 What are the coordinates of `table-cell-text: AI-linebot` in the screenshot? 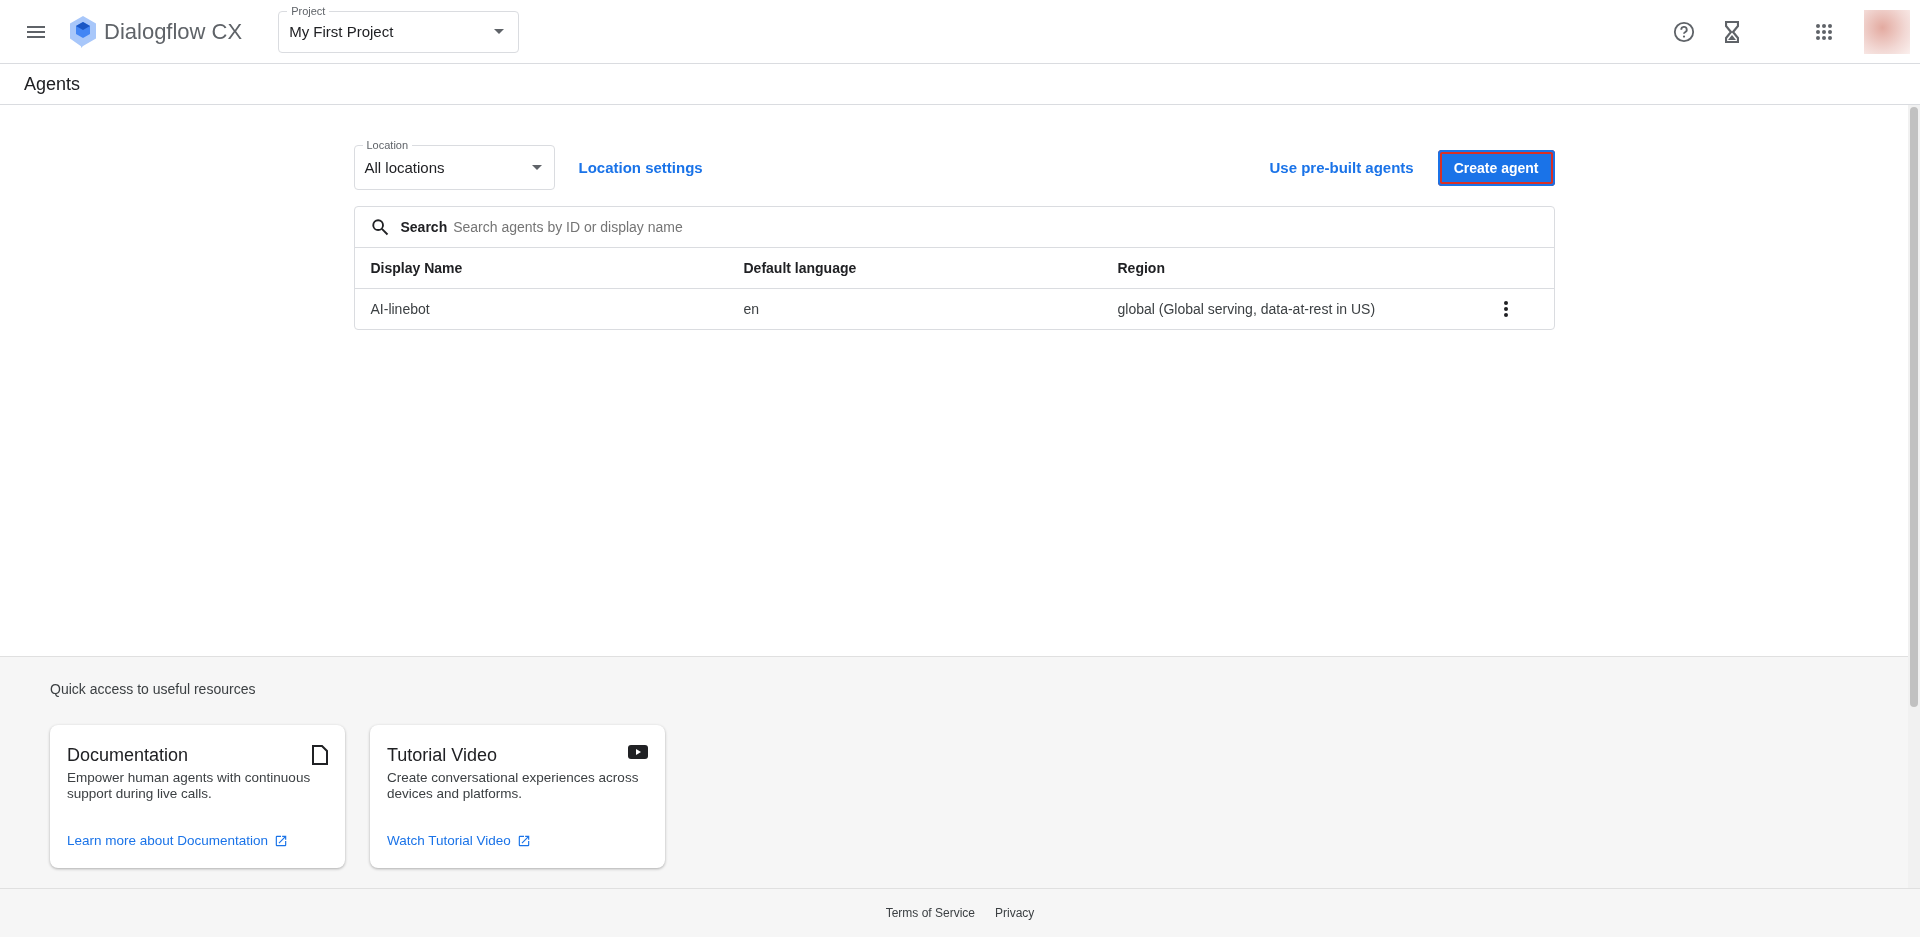 It's located at (400, 309).